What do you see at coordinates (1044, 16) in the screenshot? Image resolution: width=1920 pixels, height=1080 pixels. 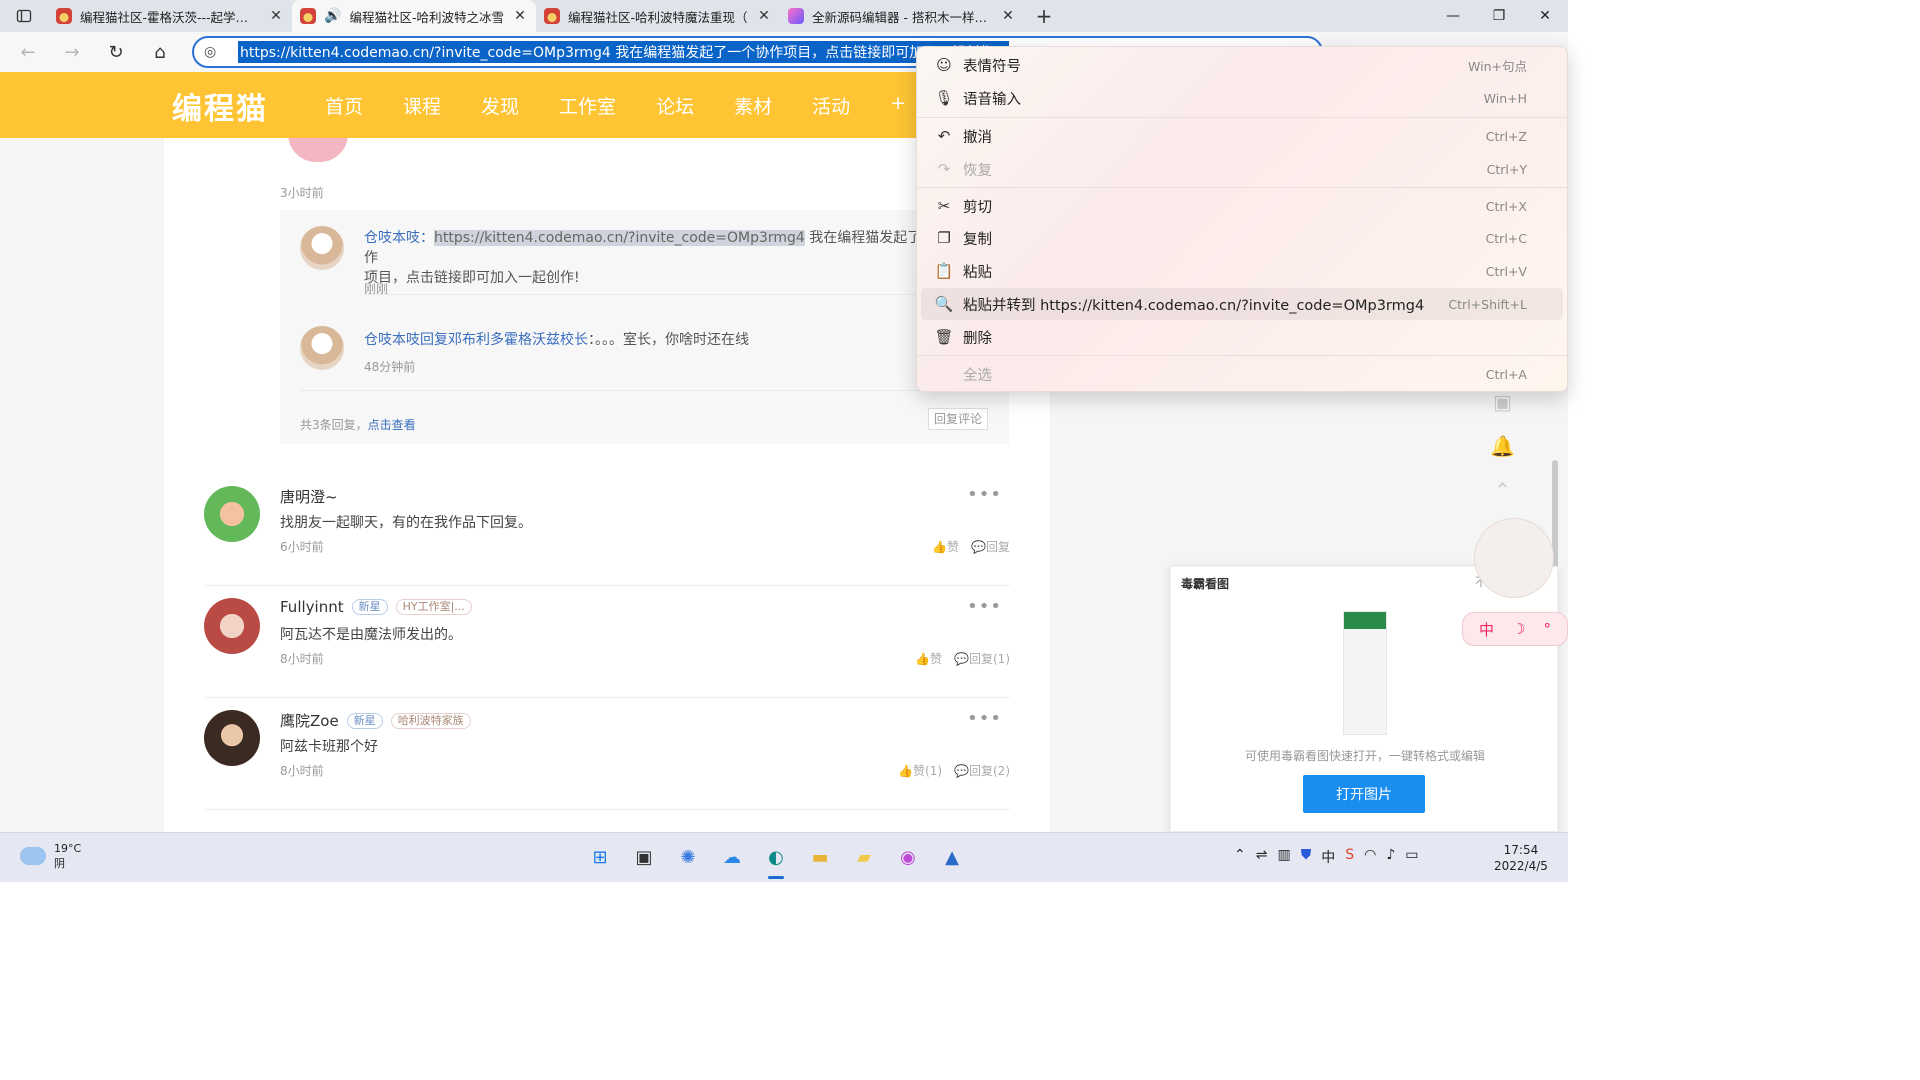 I see `new-tab-button: +` at bounding box center [1044, 16].